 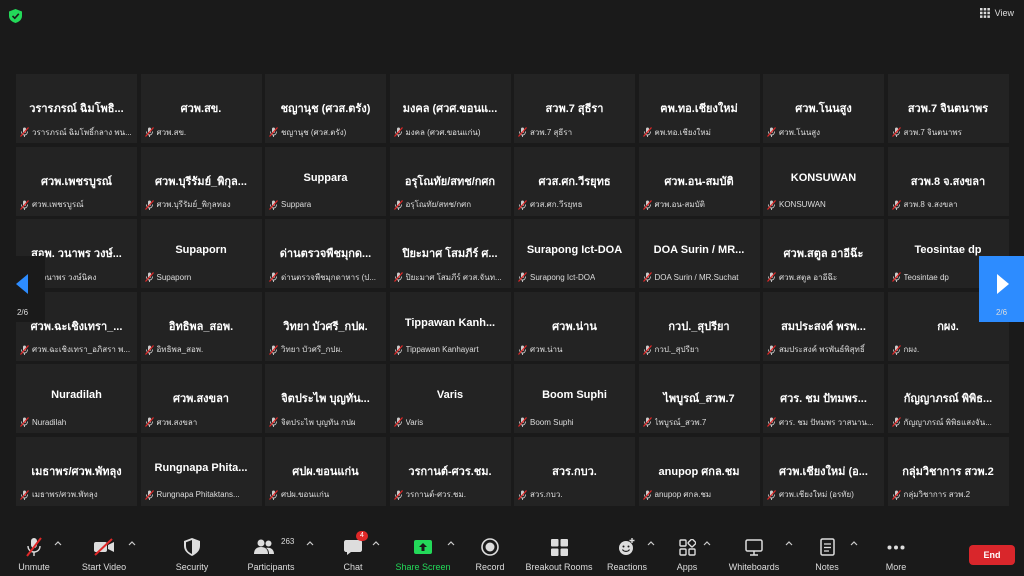 What do you see at coordinates (450, 398) in the screenshot?
I see `participant-tile: Varis Varis` at bounding box center [450, 398].